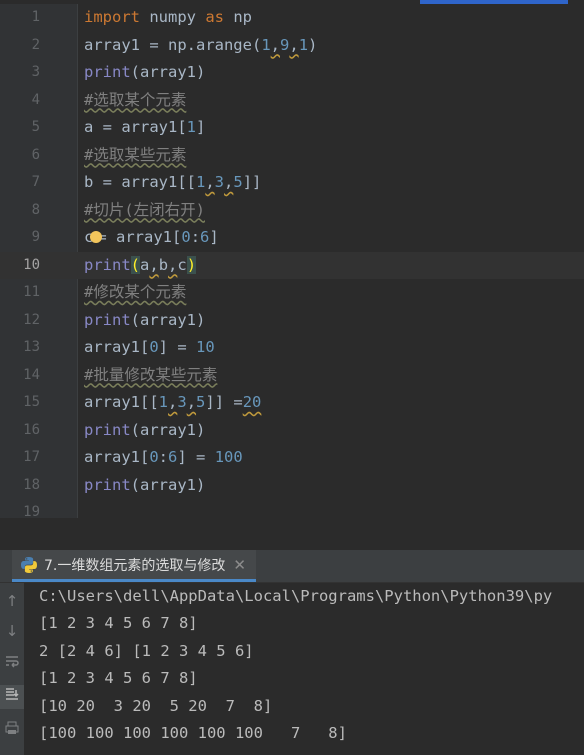 Image resolution: width=584 pixels, height=755 pixels. Describe the element at coordinates (292, 508) in the screenshot. I see `code-line-19: 19` at that location.